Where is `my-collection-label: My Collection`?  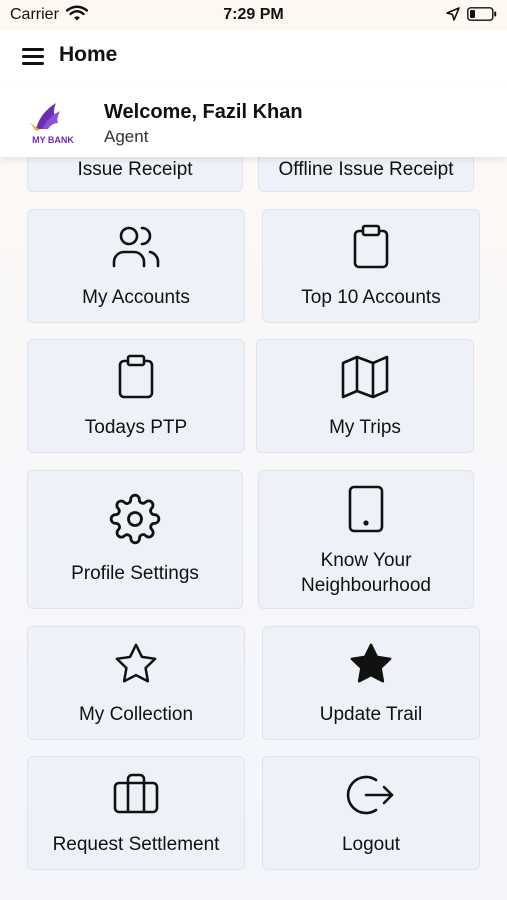
my-collection-label: My Collection is located at coordinates (136, 714).